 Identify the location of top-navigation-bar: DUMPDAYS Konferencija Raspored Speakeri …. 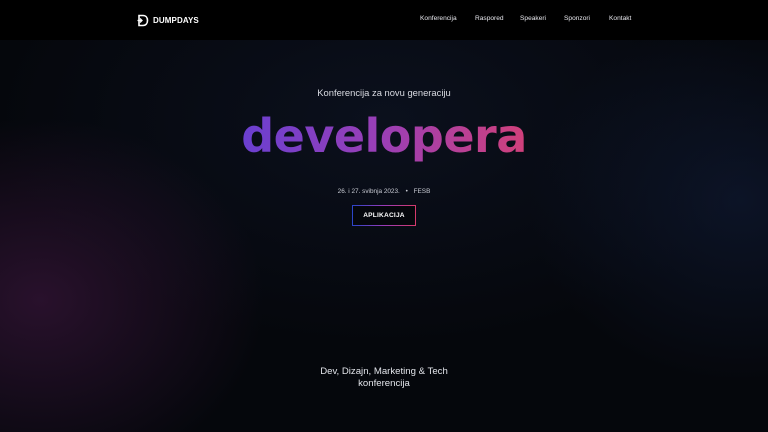
(384, 20).